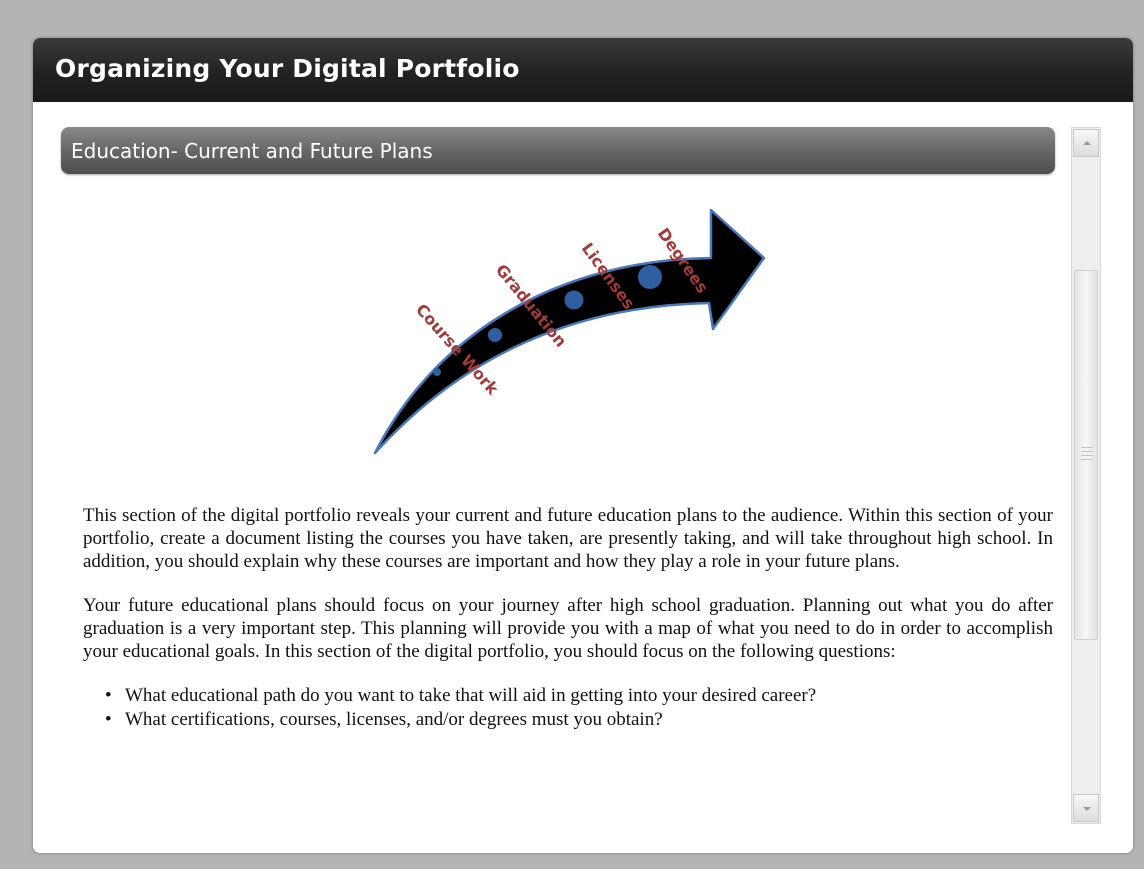 This screenshot has width=1144, height=869. I want to click on milestone-dot-graduation, so click(495, 335).